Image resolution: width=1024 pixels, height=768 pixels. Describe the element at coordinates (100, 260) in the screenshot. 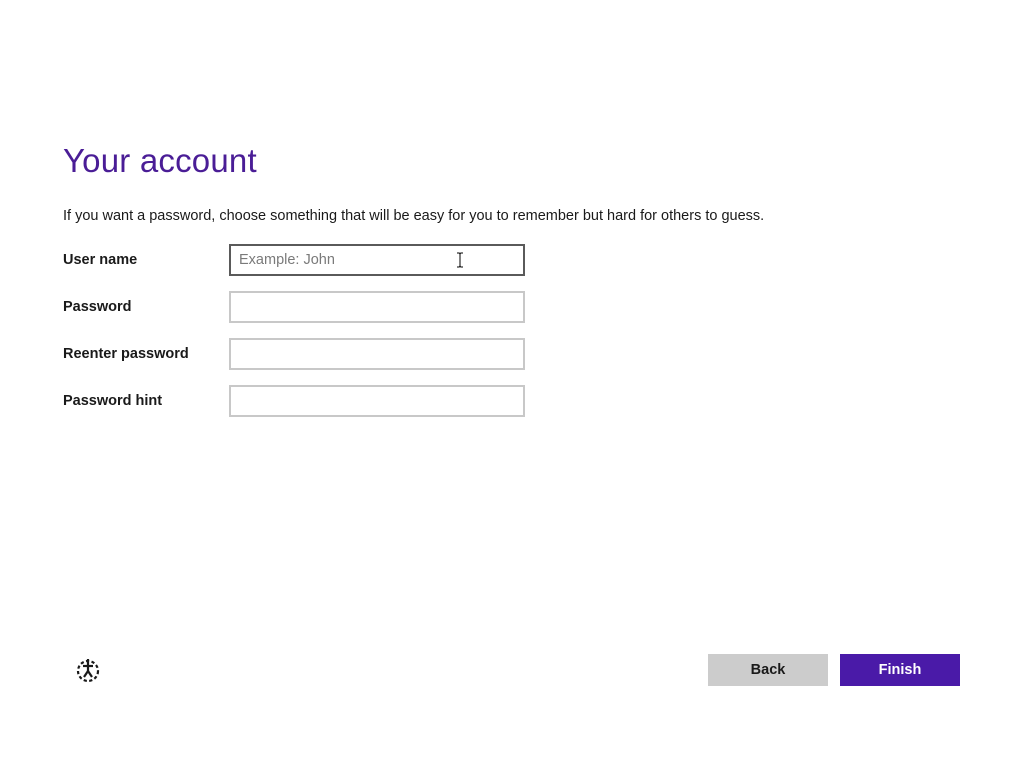

I see `username-label: User name` at that location.